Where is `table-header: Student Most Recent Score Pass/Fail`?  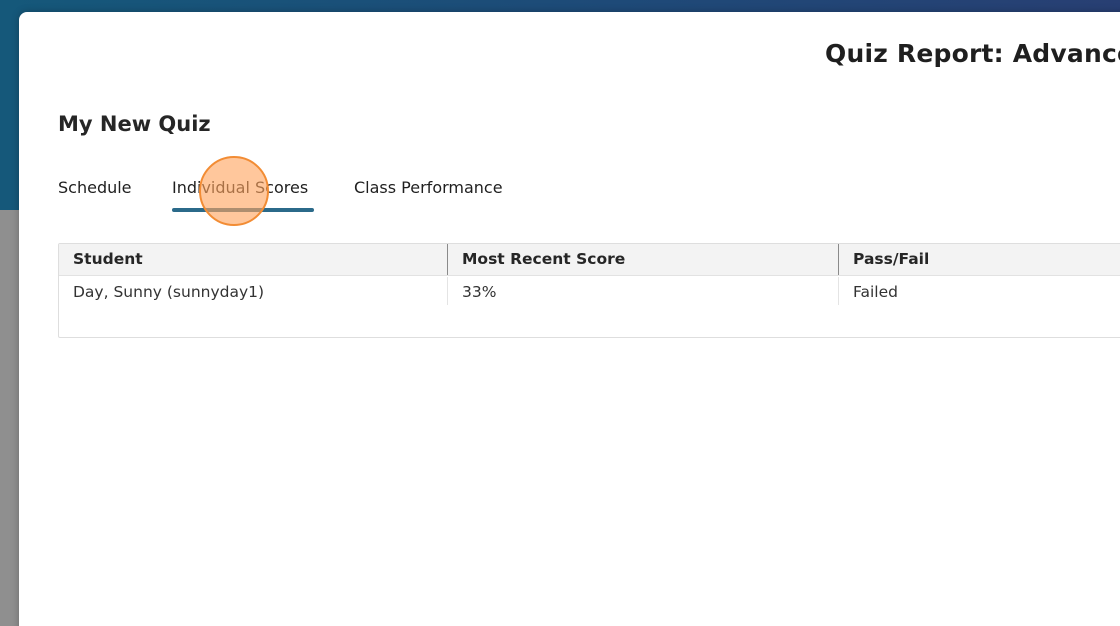
table-header: Student Most Recent Score Pass/Fail is located at coordinates (589, 260).